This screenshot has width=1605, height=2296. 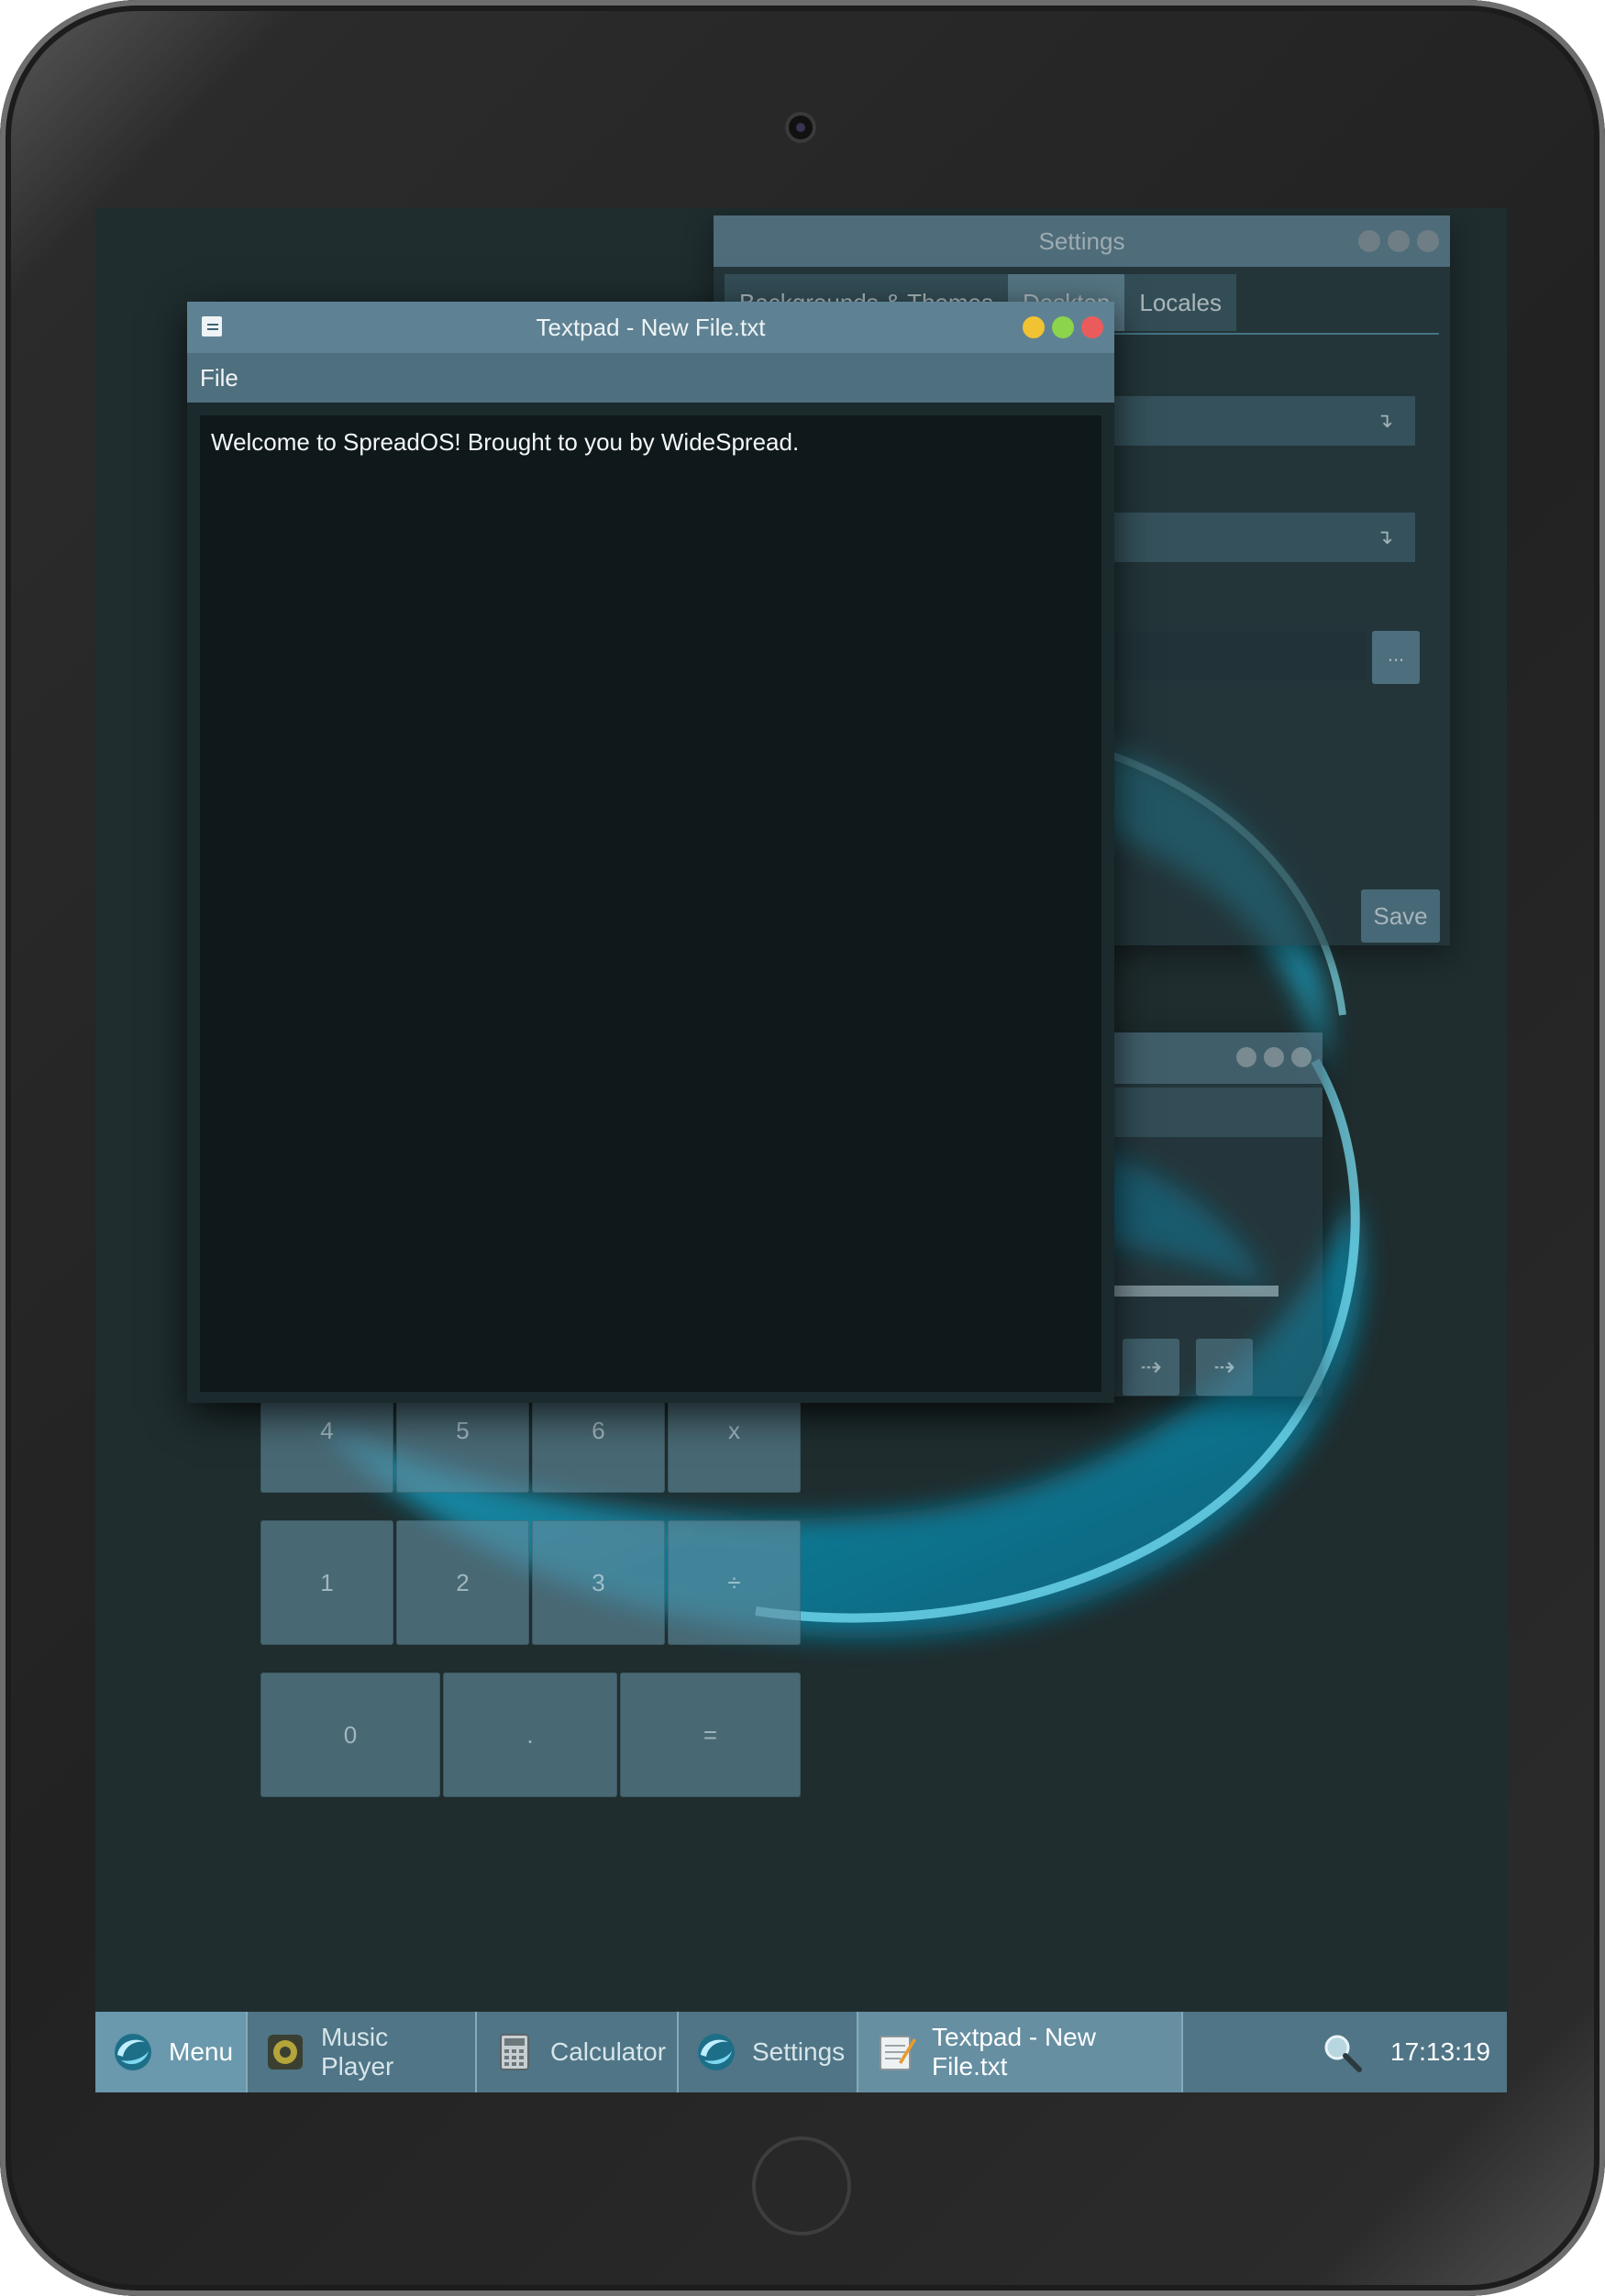 What do you see at coordinates (514, 2052) in the screenshot?
I see `calculator-icon` at bounding box center [514, 2052].